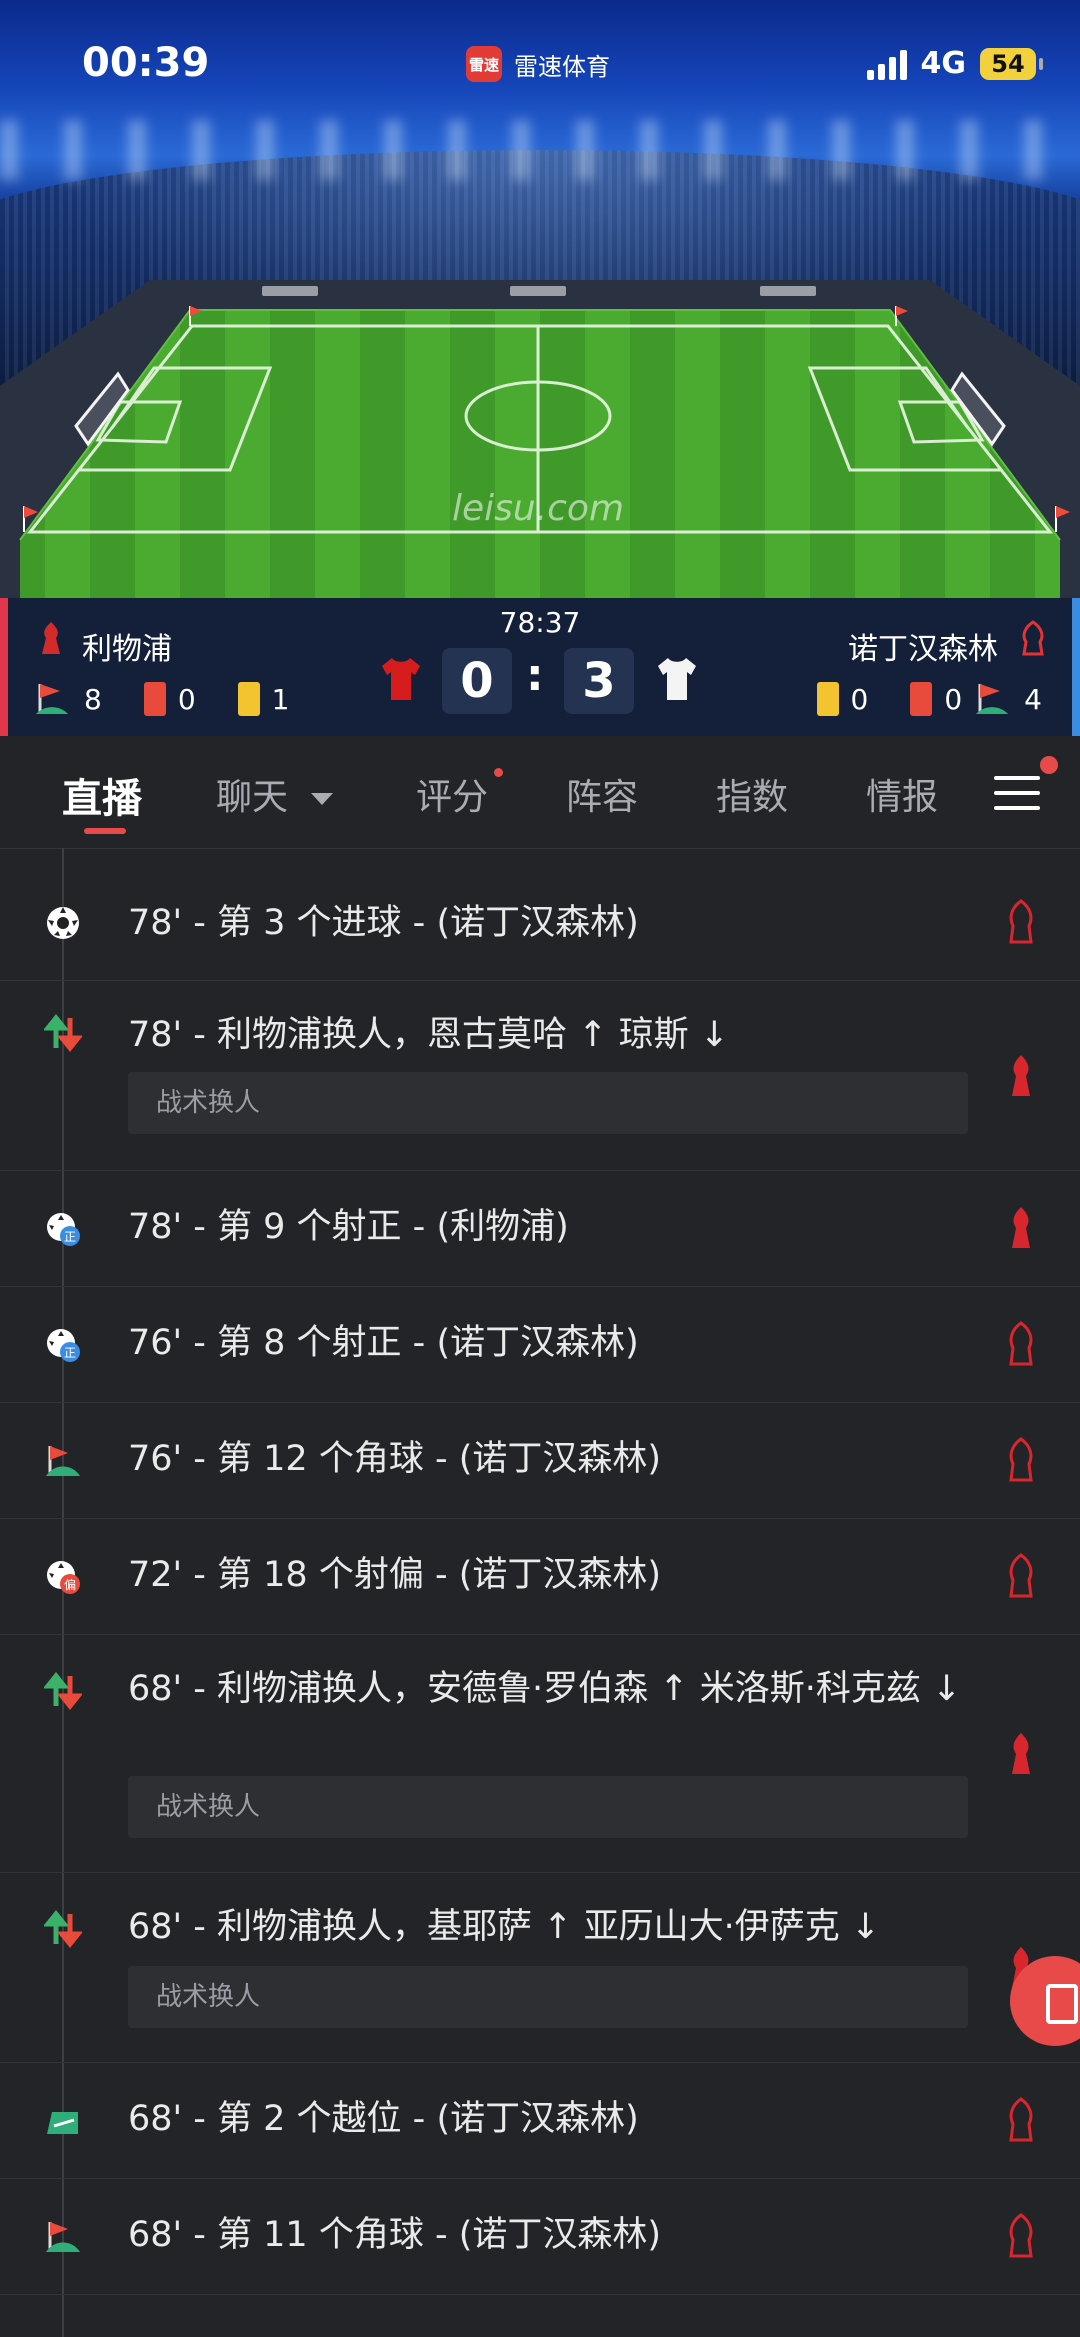 This screenshot has width=1080, height=2337. What do you see at coordinates (602, 794) in the screenshot?
I see `tab-lineup: 阵容` at bounding box center [602, 794].